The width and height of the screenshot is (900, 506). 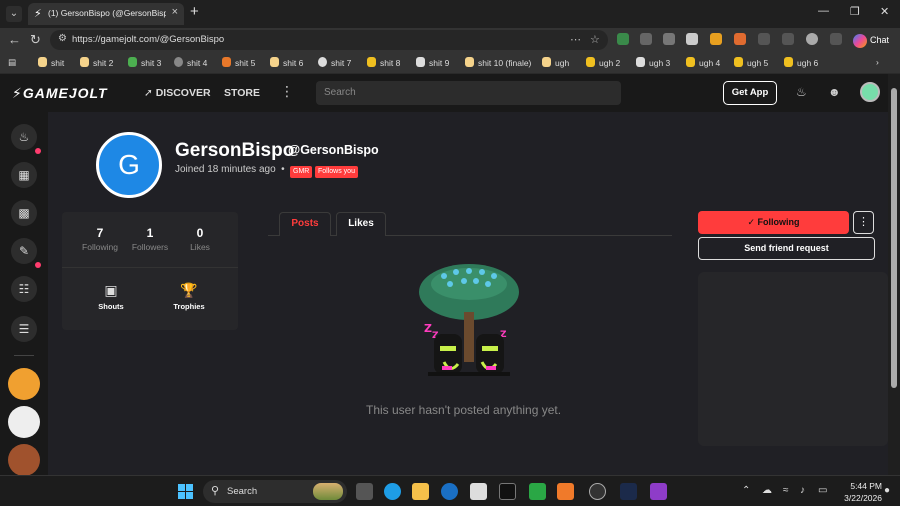 What do you see at coordinates (863, 222) in the screenshot?
I see `profile-more-options-icon: ⋮` at bounding box center [863, 222].